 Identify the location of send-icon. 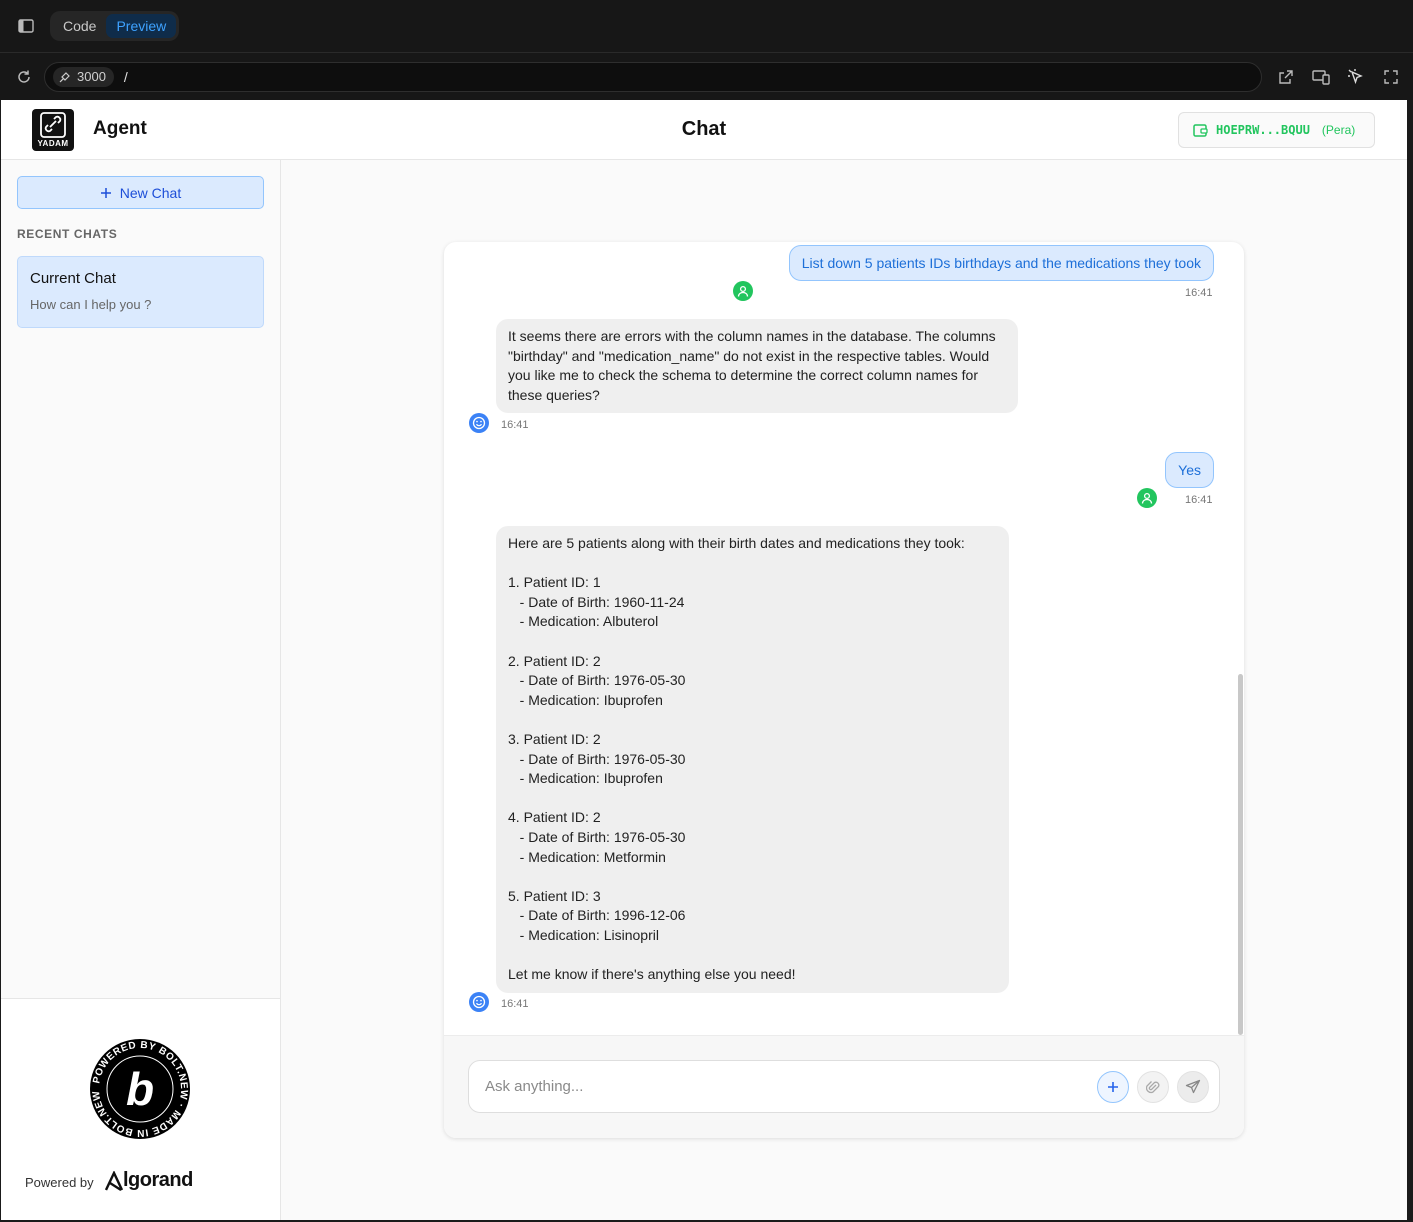
(1193, 1086).